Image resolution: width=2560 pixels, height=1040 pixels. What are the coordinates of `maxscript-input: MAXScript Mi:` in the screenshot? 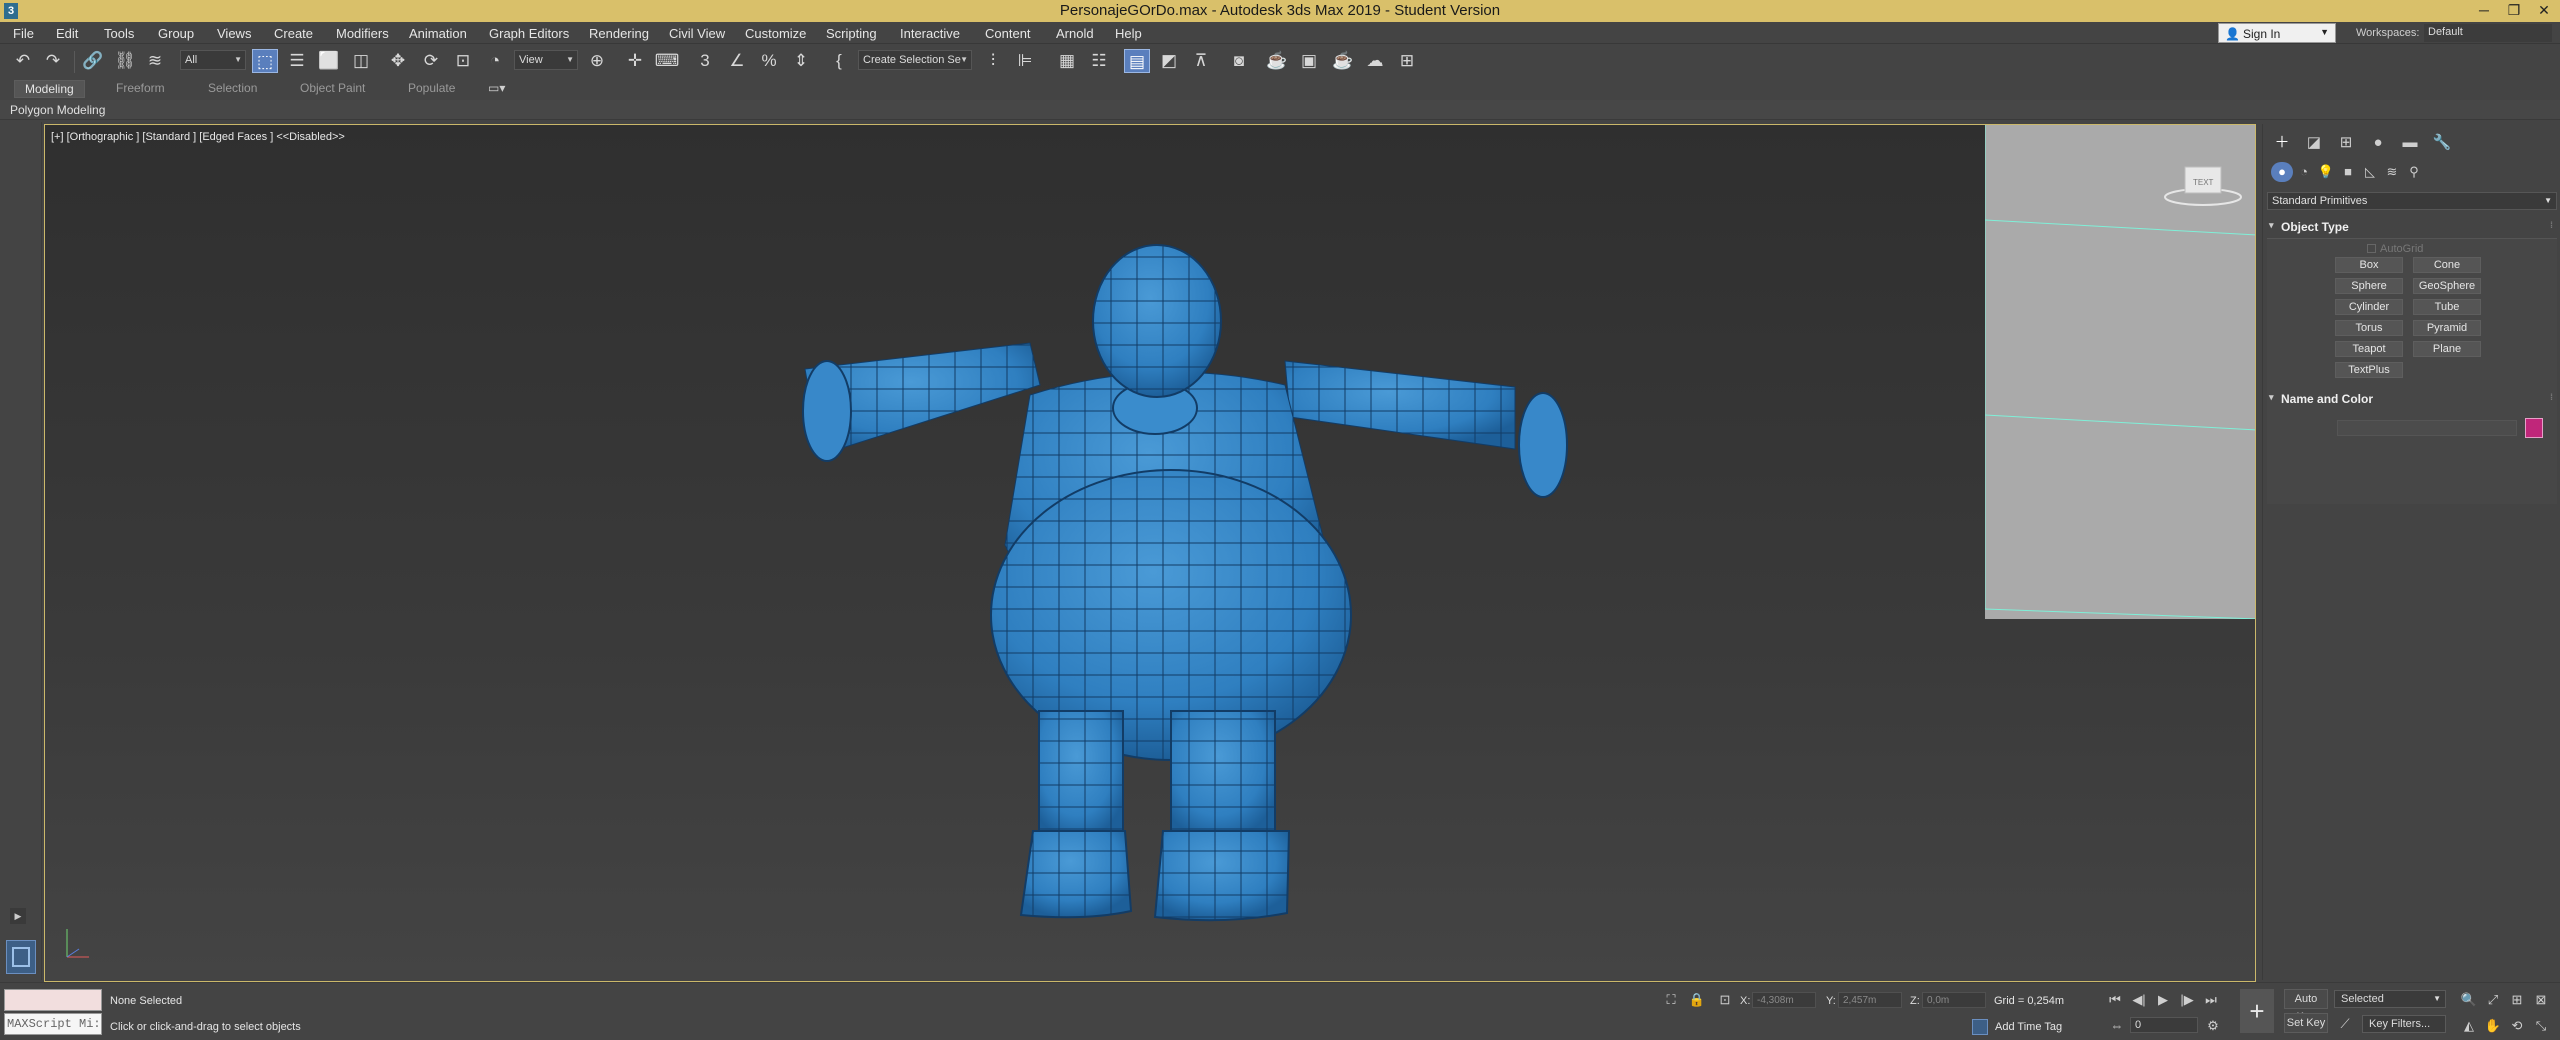 It's located at (53, 1024).